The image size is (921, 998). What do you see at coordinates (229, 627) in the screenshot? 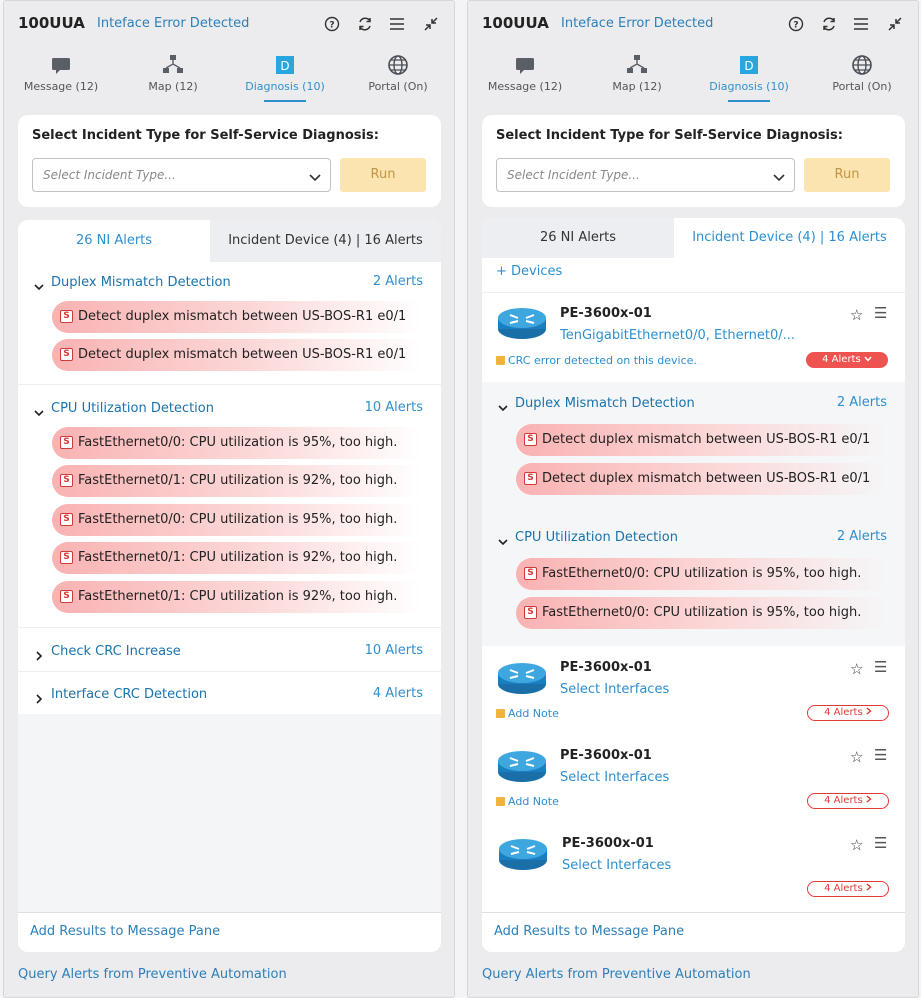
I see `divider` at bounding box center [229, 627].